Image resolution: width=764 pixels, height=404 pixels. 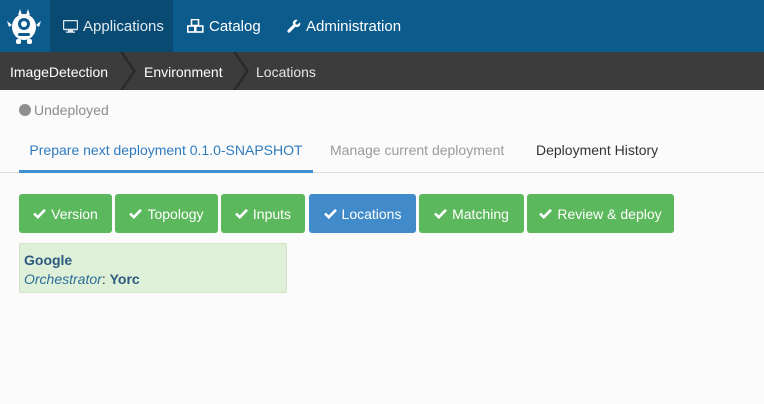 What do you see at coordinates (382, 71) in the screenshot?
I see `breadcrumb: ImageDetection Environment Locations` at bounding box center [382, 71].